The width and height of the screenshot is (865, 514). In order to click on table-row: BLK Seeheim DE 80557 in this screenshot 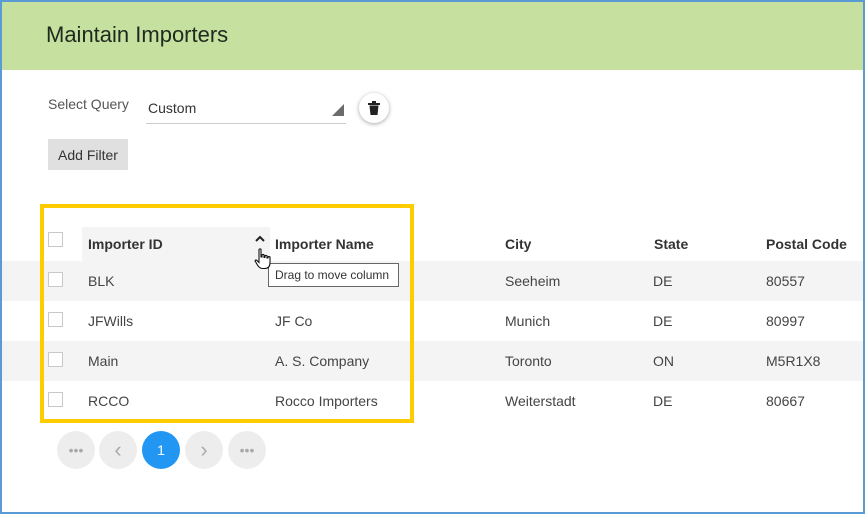, I will do `click(432, 281)`.